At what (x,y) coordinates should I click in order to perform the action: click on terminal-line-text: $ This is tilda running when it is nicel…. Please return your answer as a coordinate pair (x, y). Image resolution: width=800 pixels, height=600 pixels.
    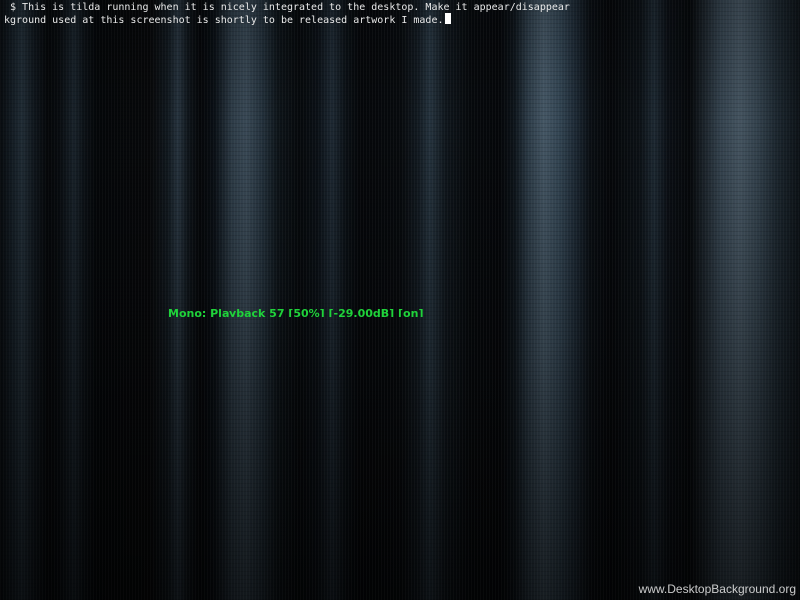
    Looking at the image, I should click on (287, 7).